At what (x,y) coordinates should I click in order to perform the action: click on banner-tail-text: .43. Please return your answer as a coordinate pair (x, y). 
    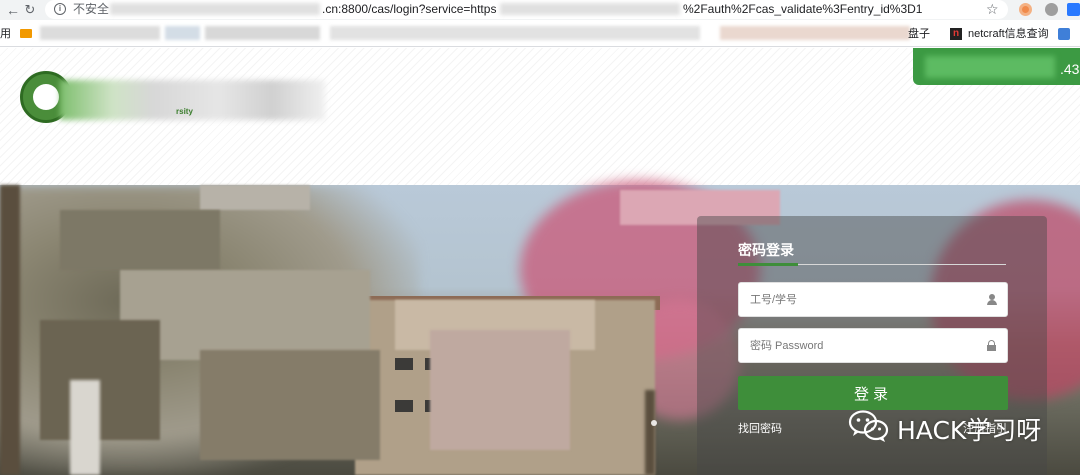
    Looking at the image, I should click on (1070, 69).